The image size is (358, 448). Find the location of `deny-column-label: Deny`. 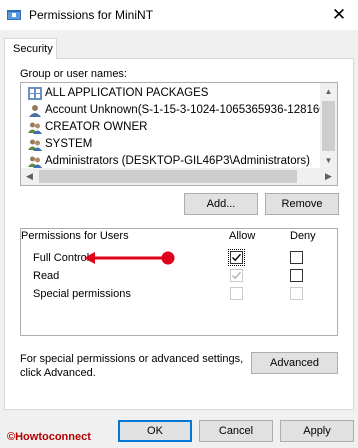

deny-column-label: Deny is located at coordinates (303, 236).